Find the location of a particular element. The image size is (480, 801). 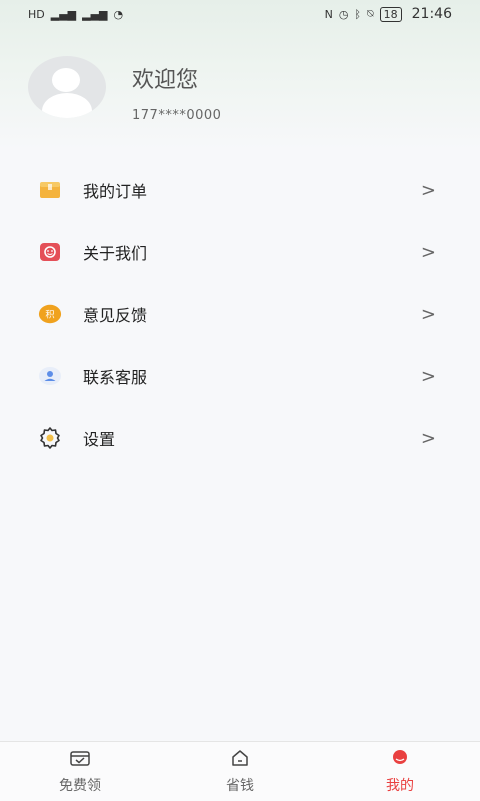

menu-label-settings: 设置 is located at coordinates (99, 439).